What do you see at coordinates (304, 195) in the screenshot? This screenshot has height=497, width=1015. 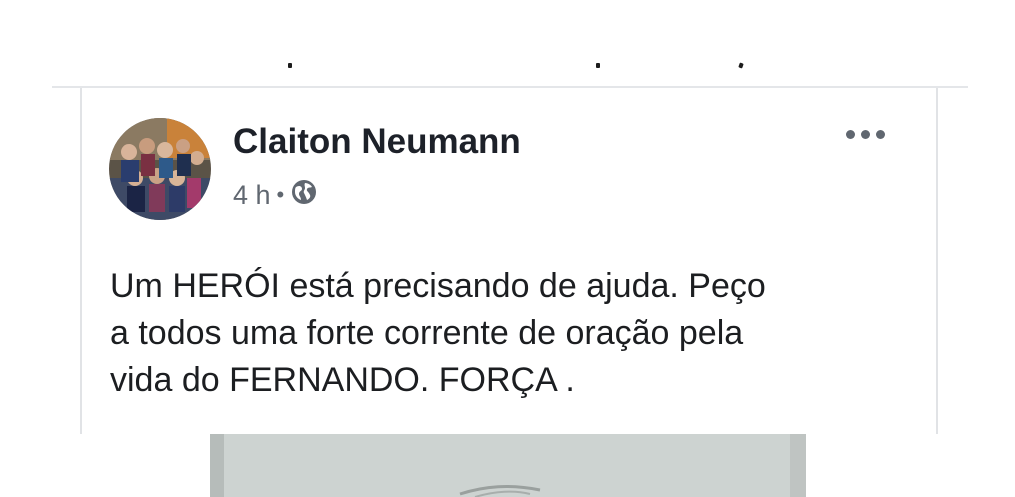 I see `globe-icon` at bounding box center [304, 195].